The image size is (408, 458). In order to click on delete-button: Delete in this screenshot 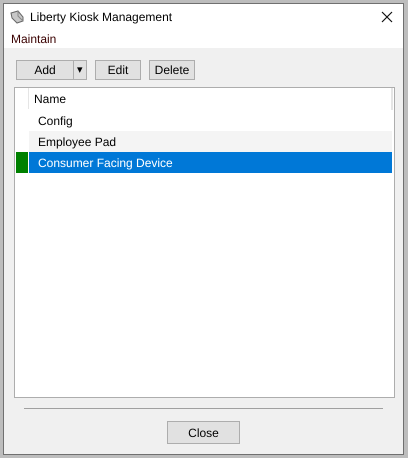, I will do `click(172, 70)`.